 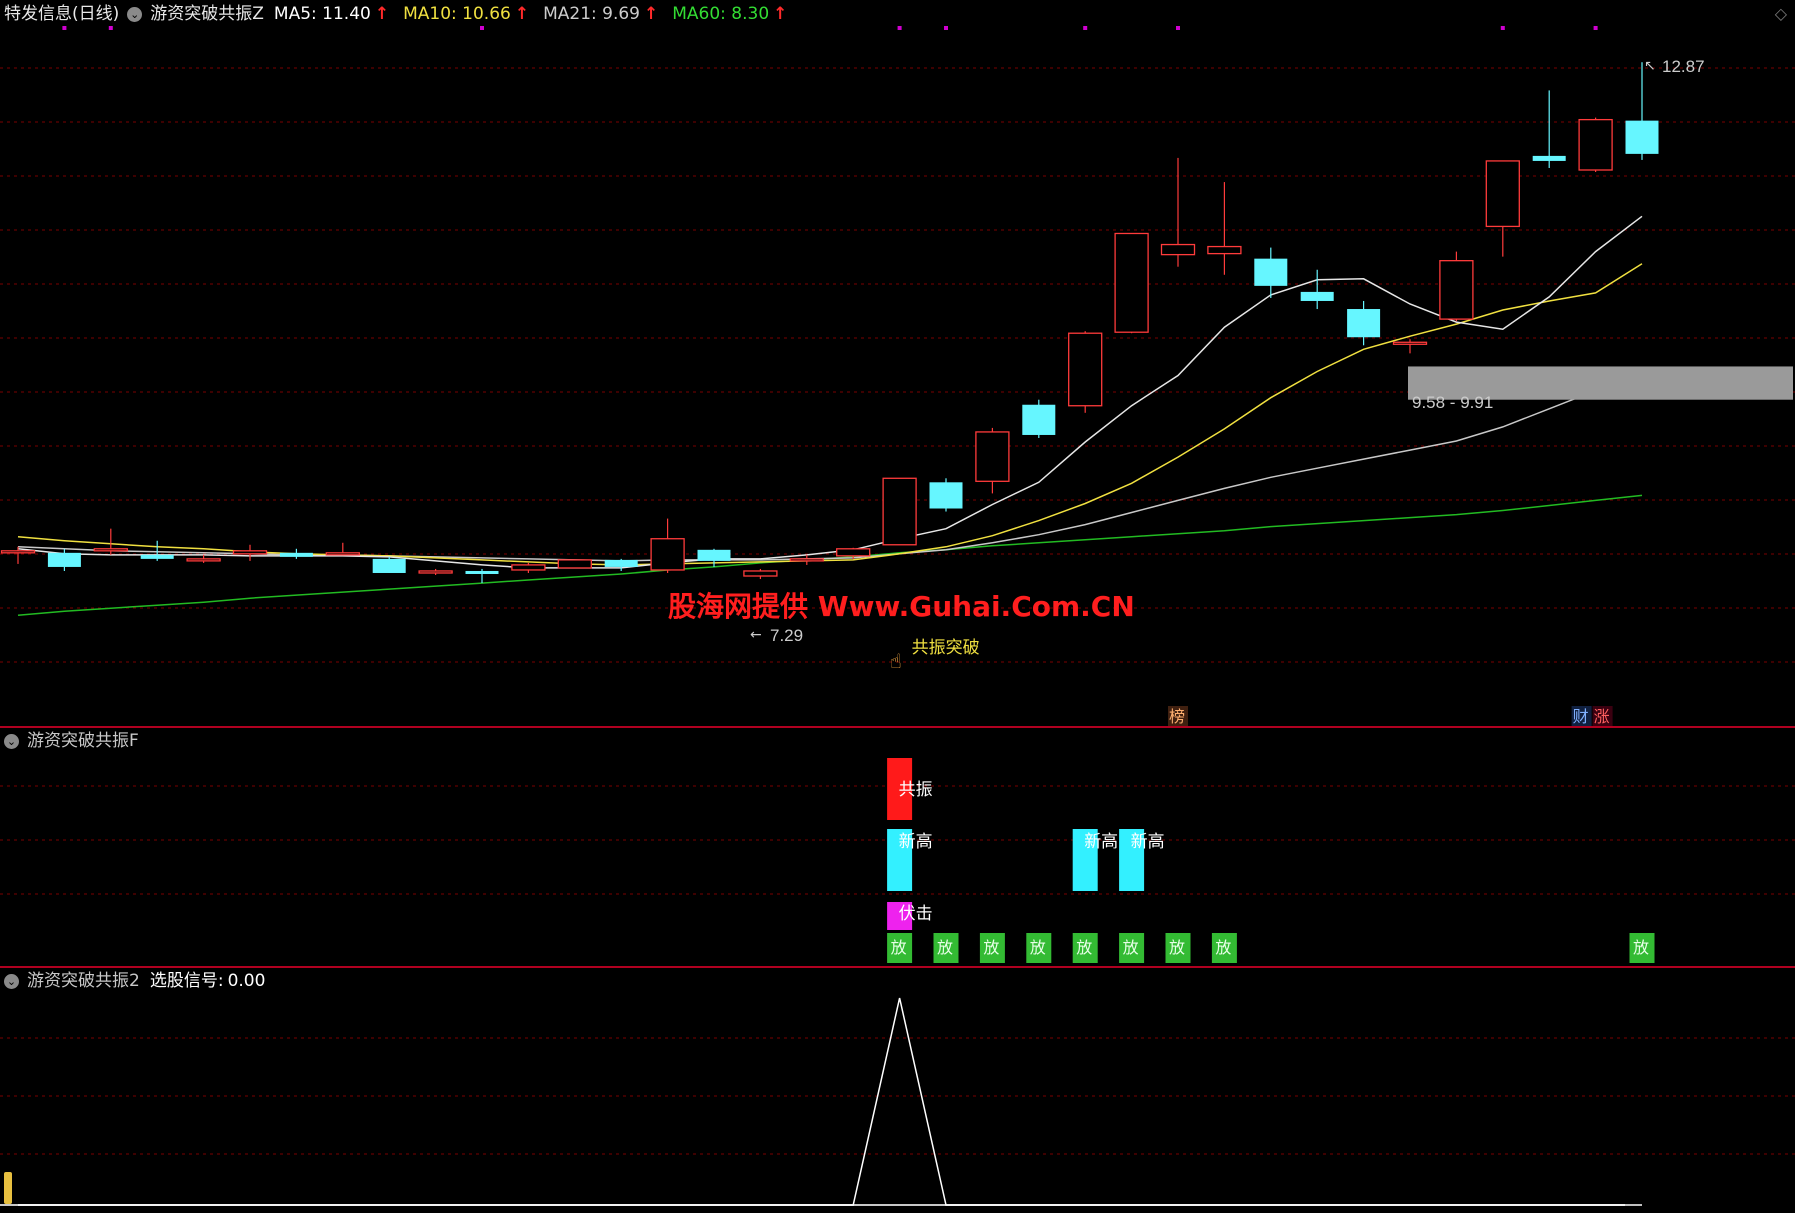 I want to click on ma21-up-icon: ↑, so click(x=651, y=14).